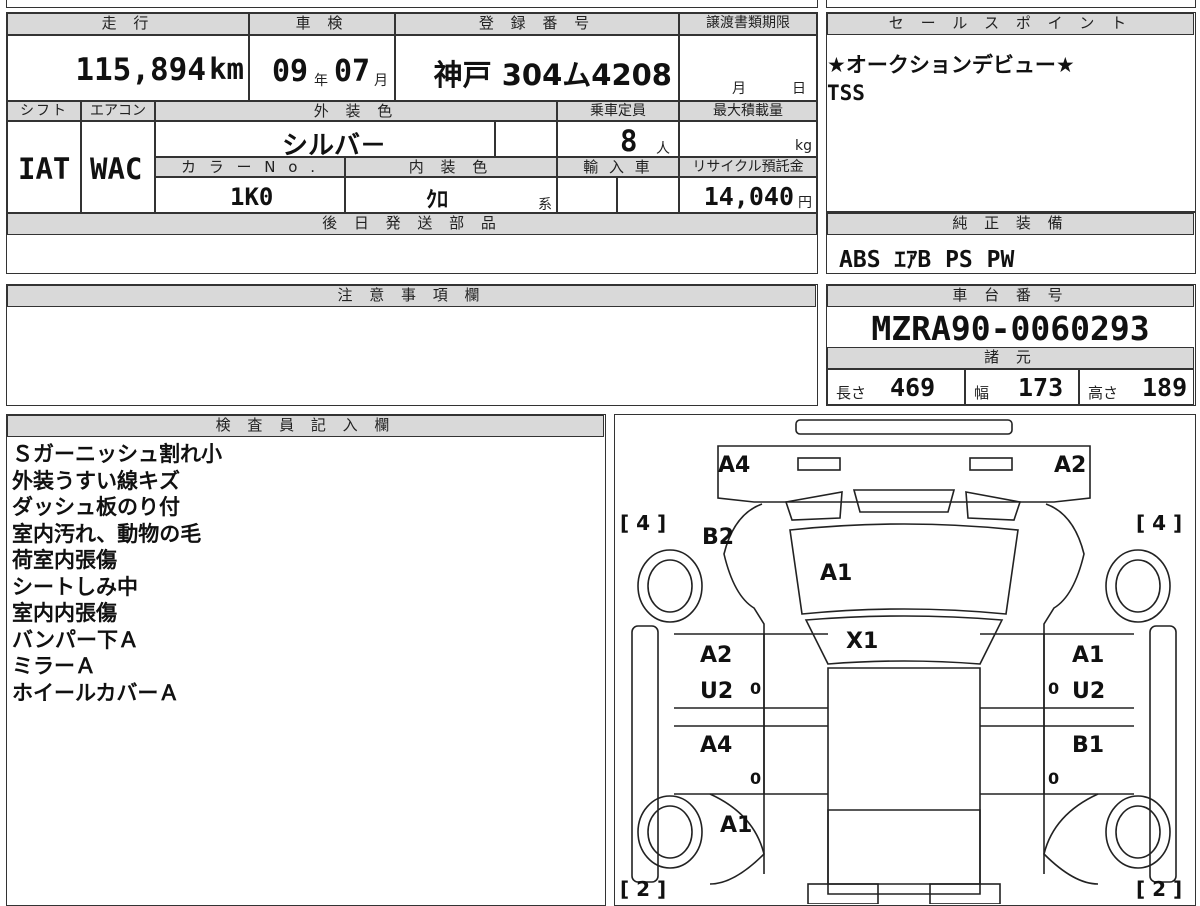 The height and width of the screenshot is (906, 1200). I want to click on spec-width-label: 幅, so click(982, 393).